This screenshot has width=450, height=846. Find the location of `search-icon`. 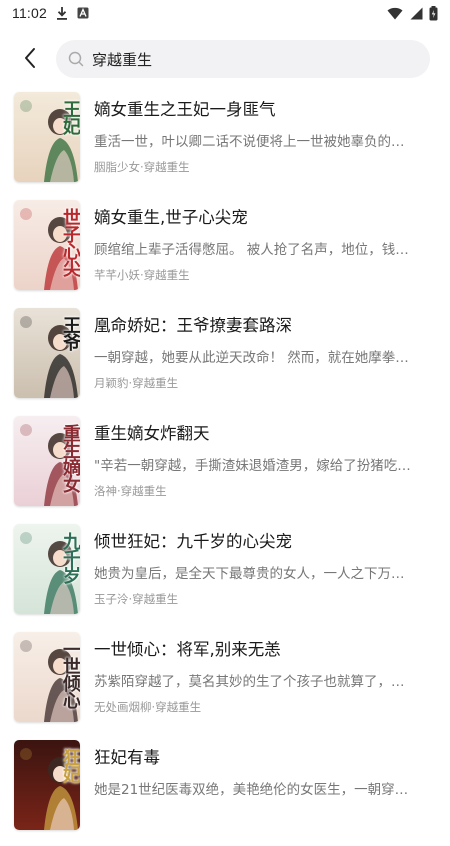

search-icon is located at coordinates (76, 59).